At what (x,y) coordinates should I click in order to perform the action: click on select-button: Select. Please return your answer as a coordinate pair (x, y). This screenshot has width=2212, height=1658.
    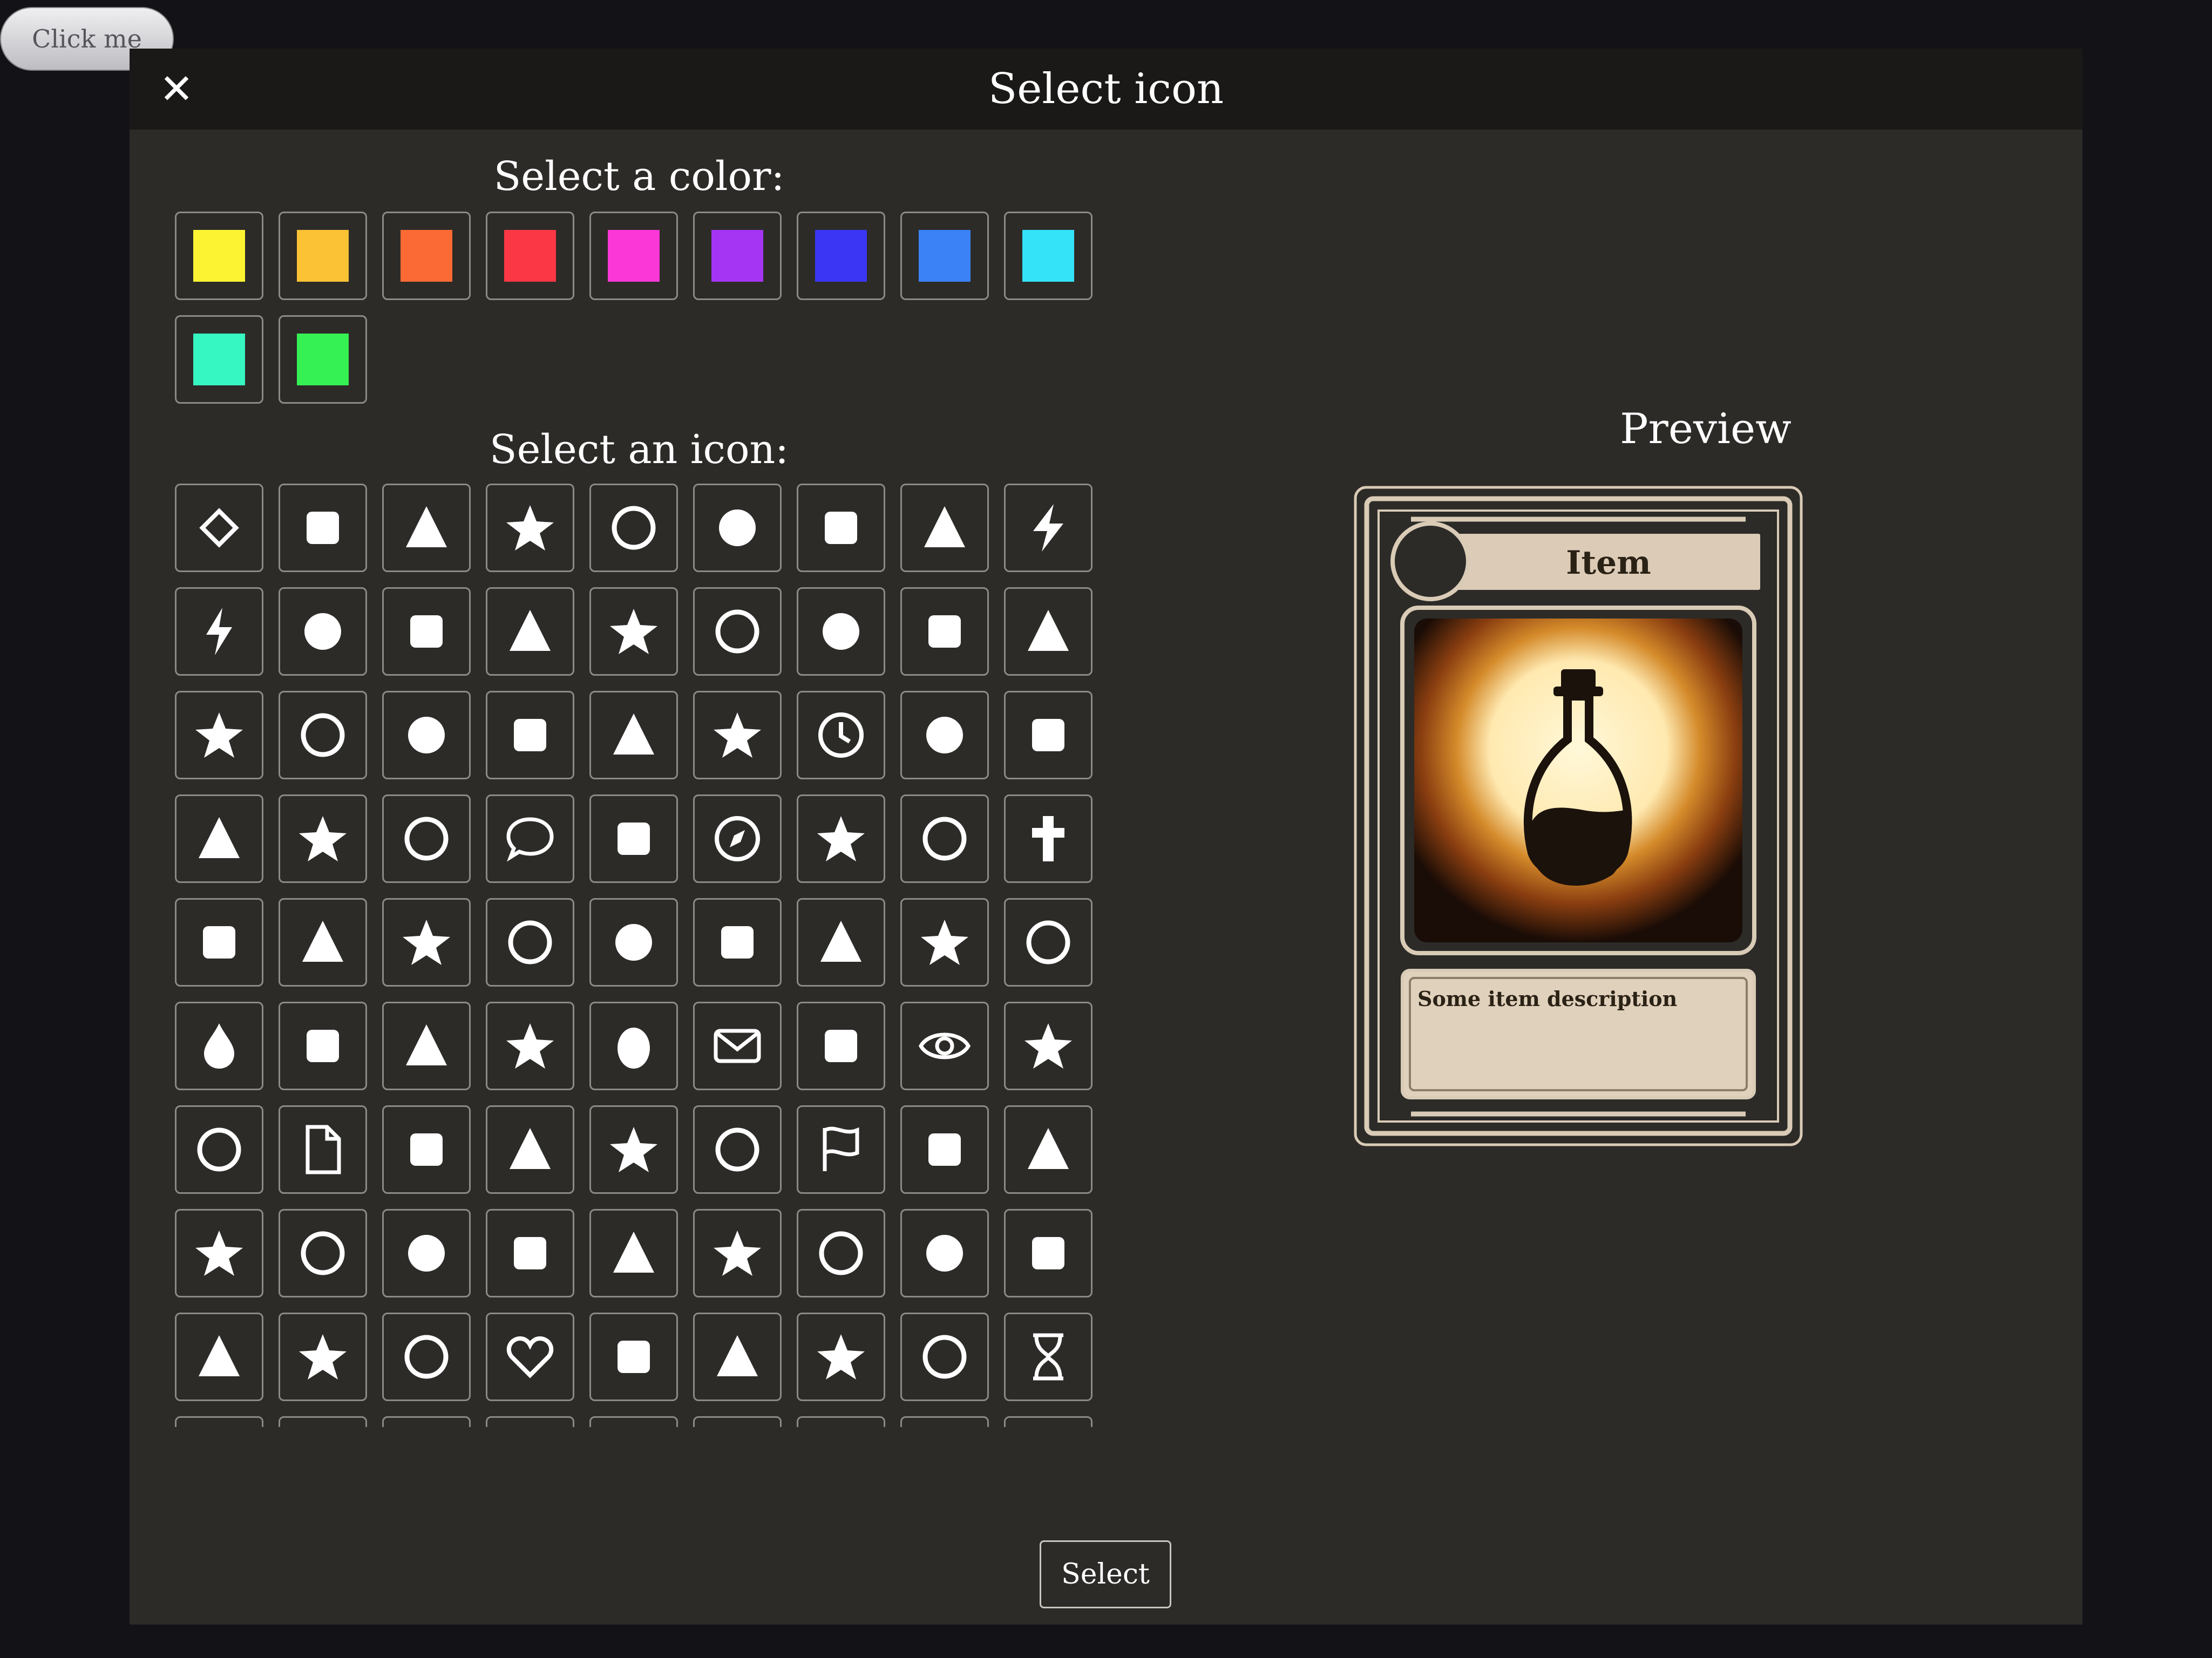
    Looking at the image, I should click on (1105, 1574).